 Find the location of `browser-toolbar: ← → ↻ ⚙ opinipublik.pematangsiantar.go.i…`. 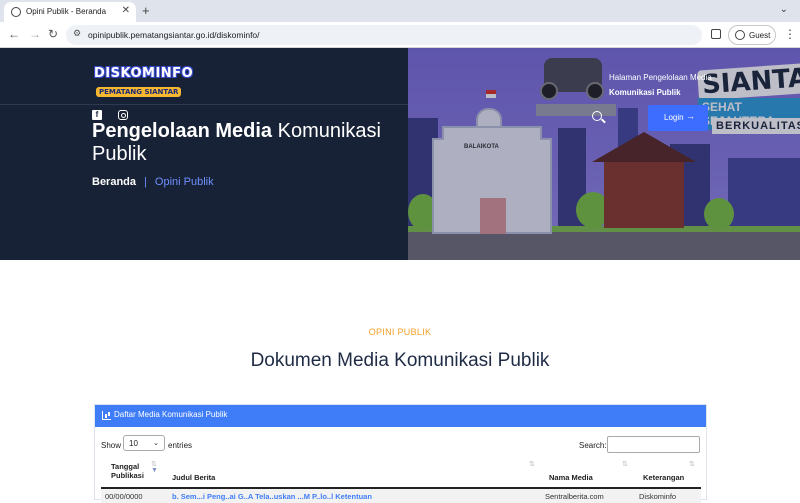

browser-toolbar: ← → ↻ ⚙ opinipublik.pematangsiantar.go.i… is located at coordinates (400, 35).